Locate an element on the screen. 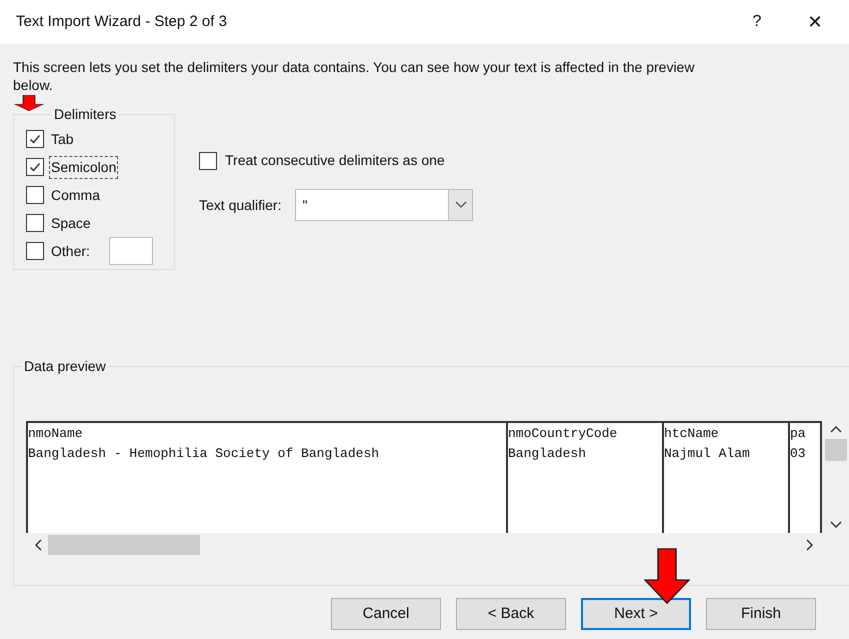  checkbox-label: Semicolon is located at coordinates (84, 167).